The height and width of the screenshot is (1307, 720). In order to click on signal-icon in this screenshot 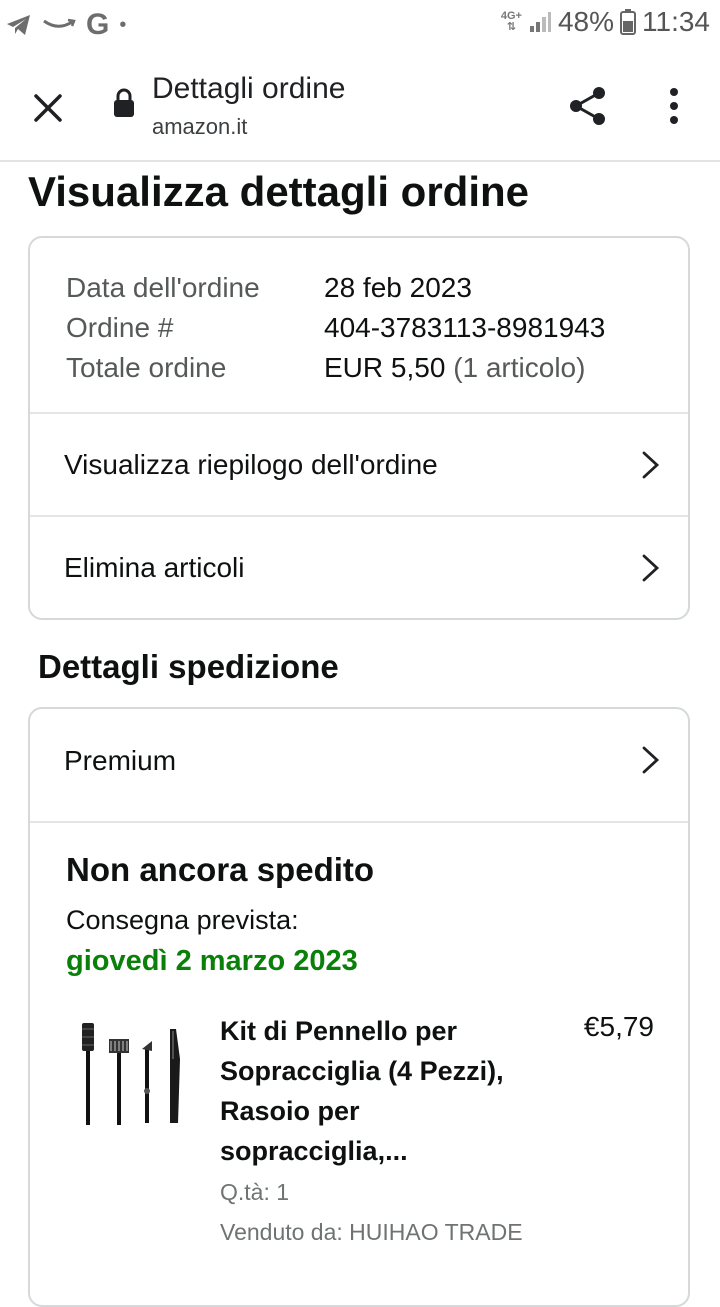, I will do `click(540, 22)`.